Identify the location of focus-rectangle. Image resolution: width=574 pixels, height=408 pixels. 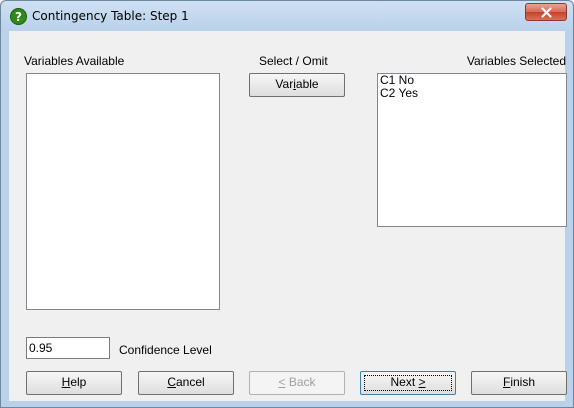
(408, 383).